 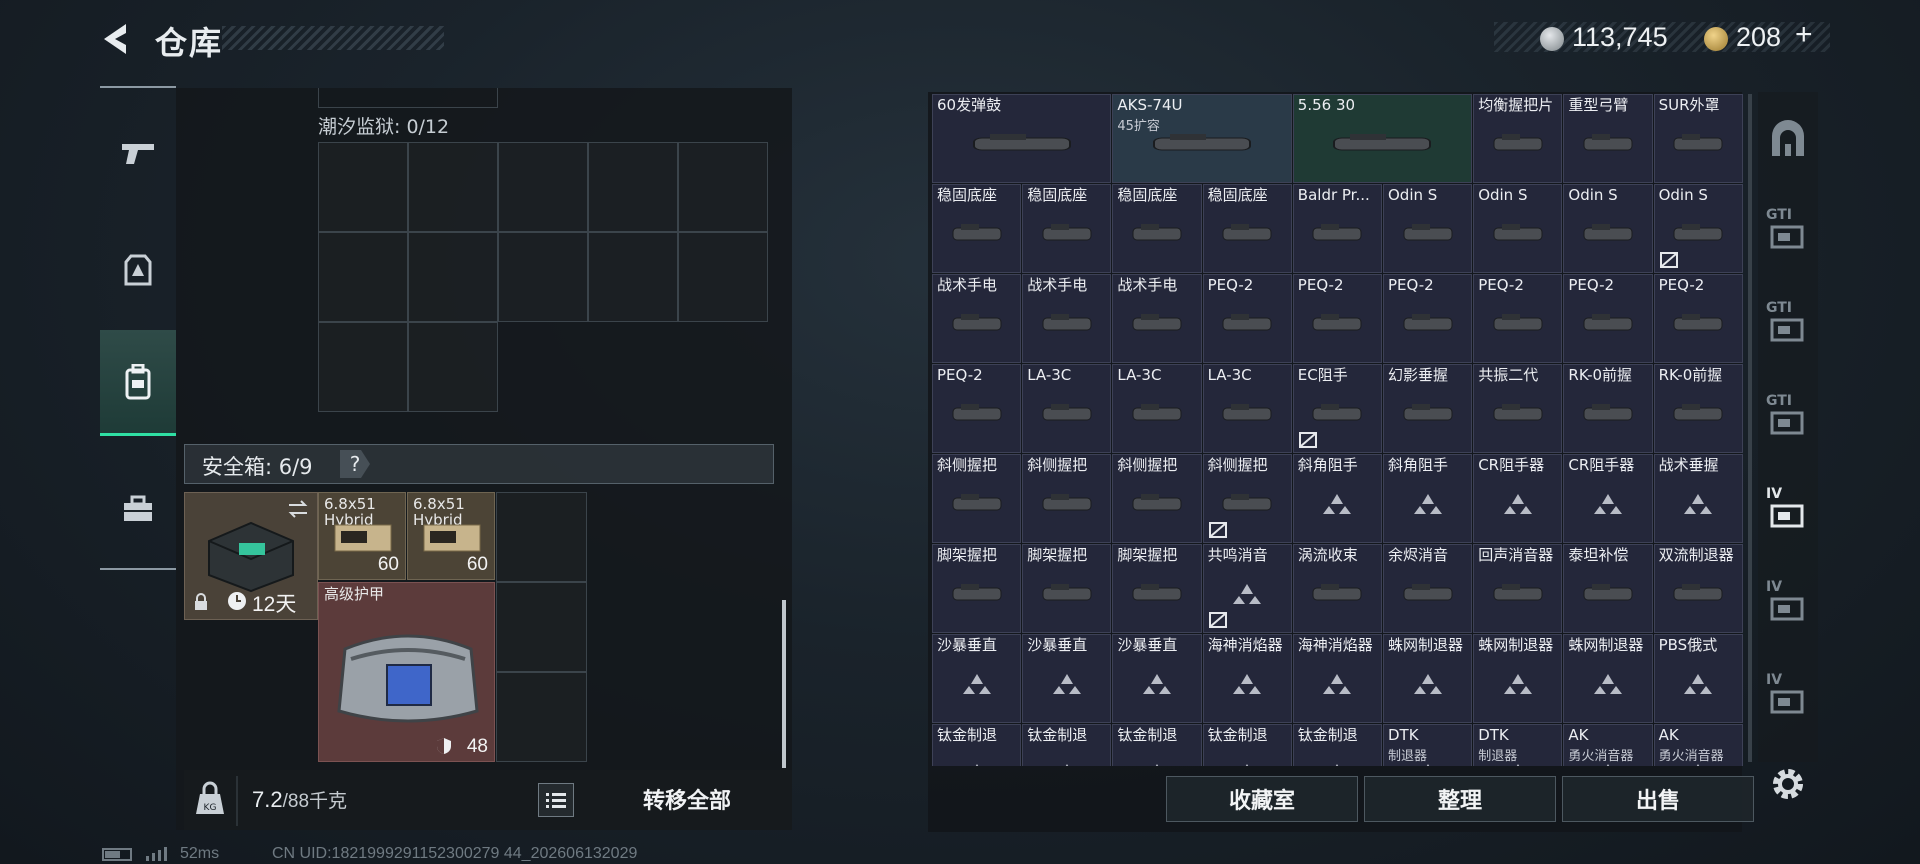 What do you see at coordinates (1382, 138) in the screenshot?
I see `inventory-item: 5.56 30` at bounding box center [1382, 138].